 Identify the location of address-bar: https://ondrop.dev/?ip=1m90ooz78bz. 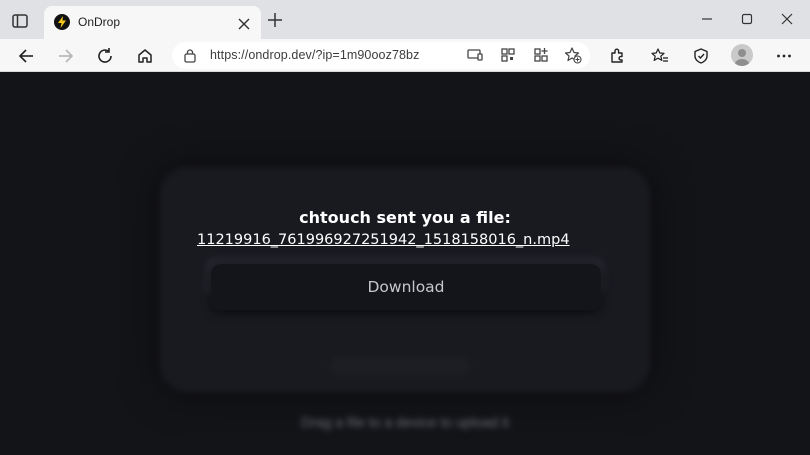
(381, 55).